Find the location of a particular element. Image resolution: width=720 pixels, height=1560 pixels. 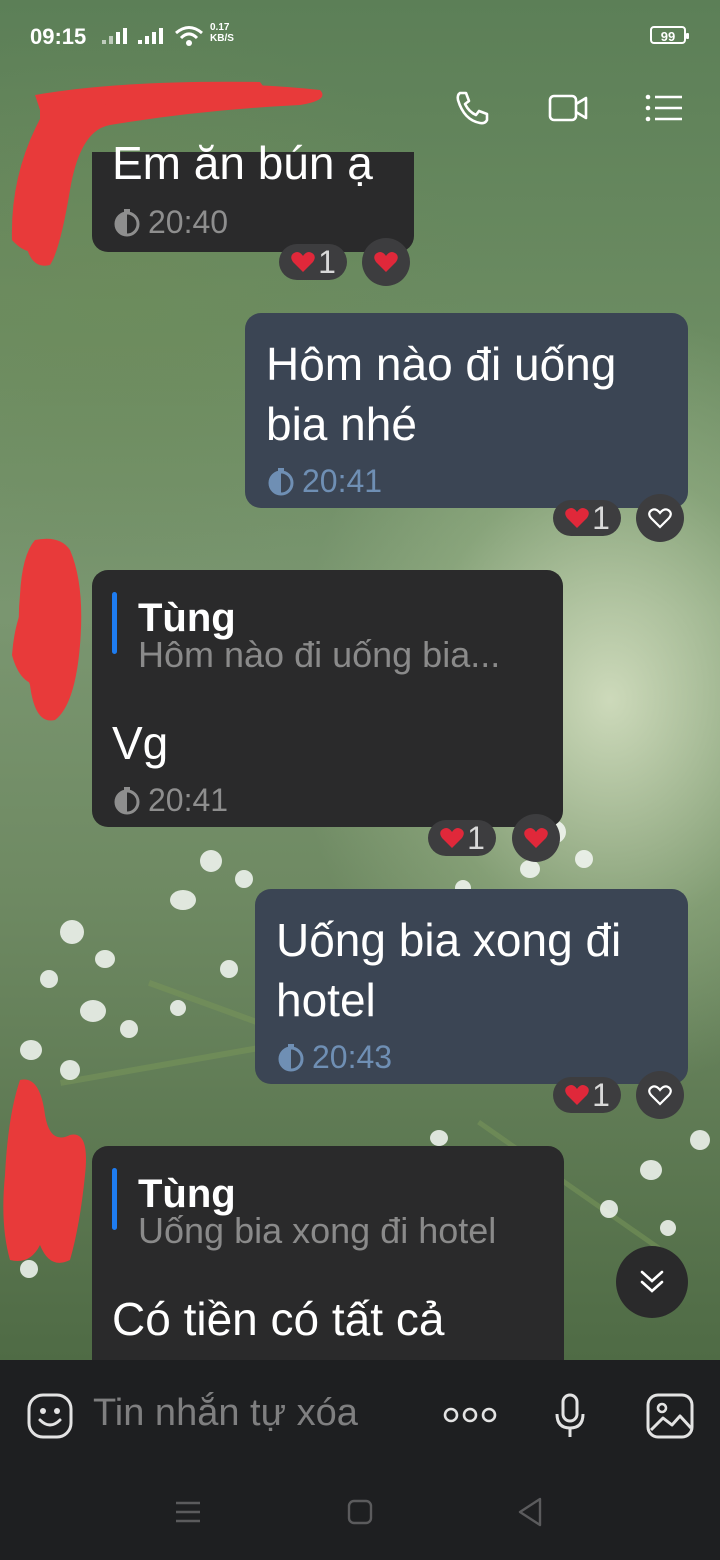

scroll-to-bottom-button is located at coordinates (652, 1282).